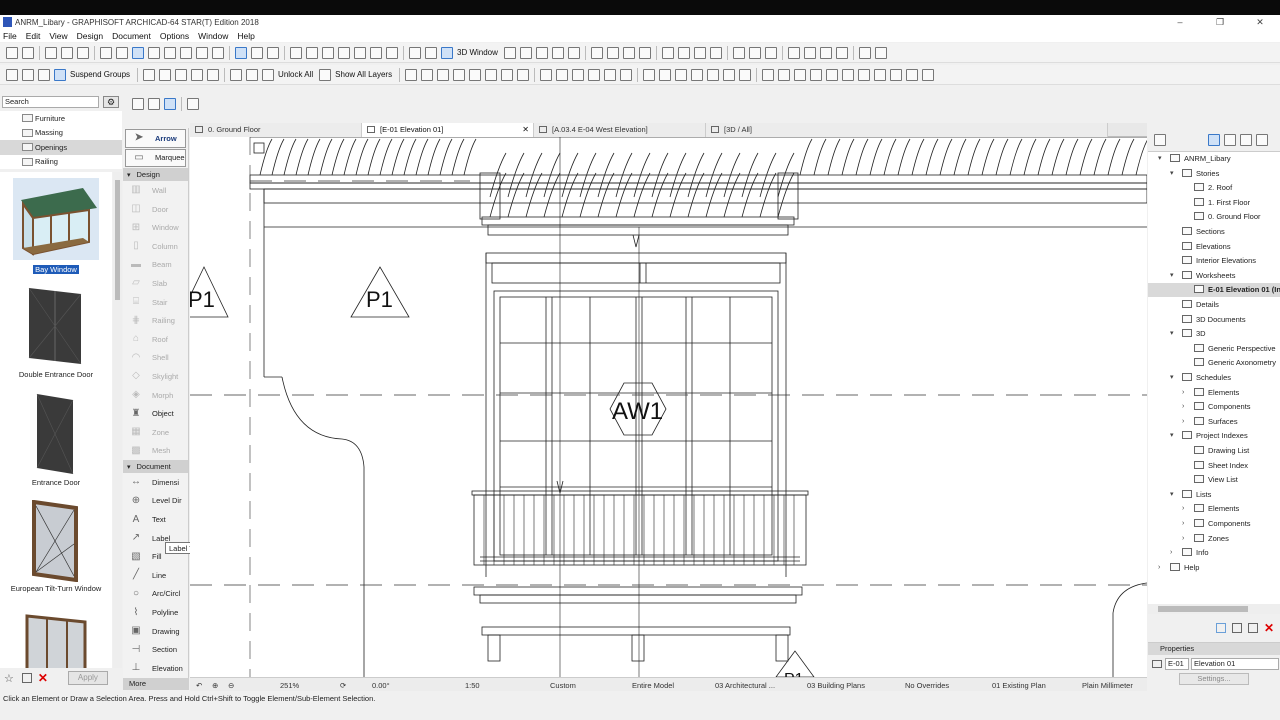 The height and width of the screenshot is (720, 1280). What do you see at coordinates (181, 74) in the screenshot?
I see `send-backward-icon` at bounding box center [181, 74].